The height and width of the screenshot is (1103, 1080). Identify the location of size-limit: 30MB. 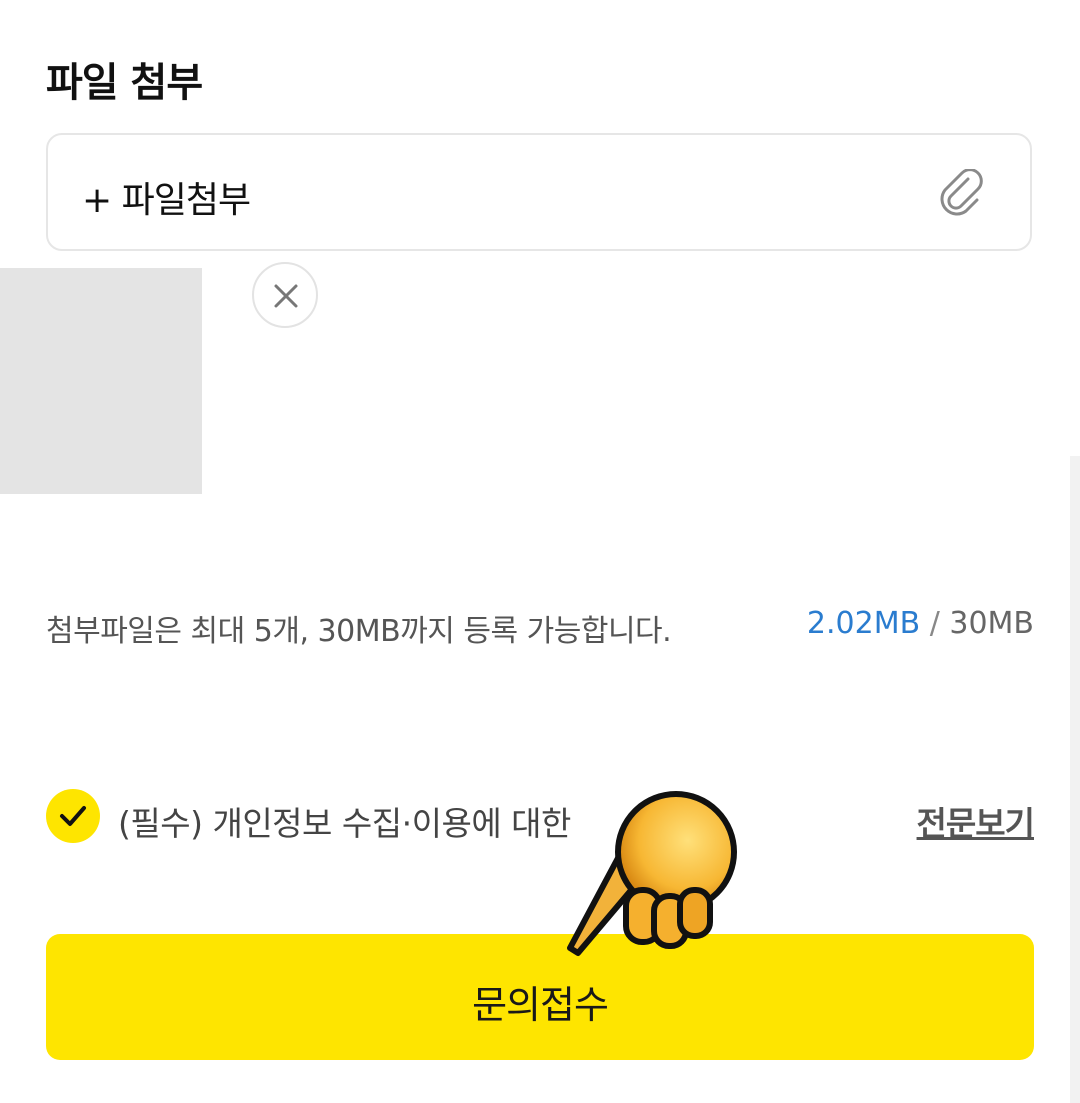
(991, 623).